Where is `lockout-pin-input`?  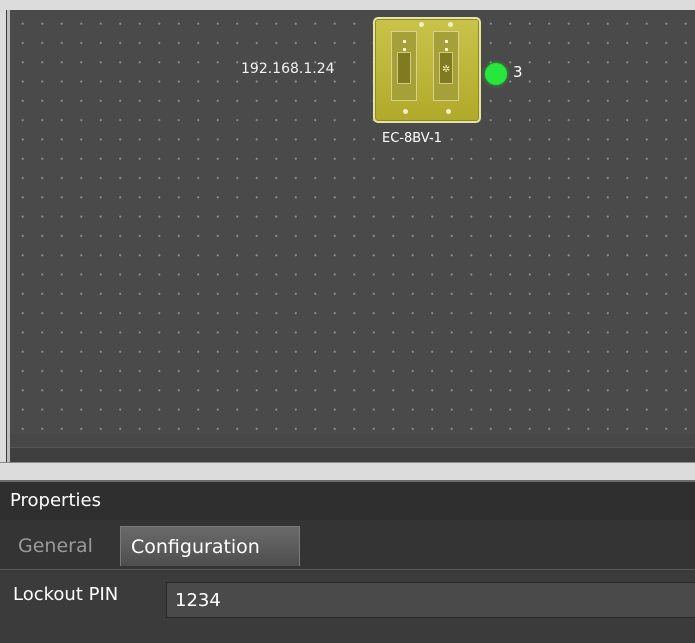 lockout-pin-input is located at coordinates (430, 600).